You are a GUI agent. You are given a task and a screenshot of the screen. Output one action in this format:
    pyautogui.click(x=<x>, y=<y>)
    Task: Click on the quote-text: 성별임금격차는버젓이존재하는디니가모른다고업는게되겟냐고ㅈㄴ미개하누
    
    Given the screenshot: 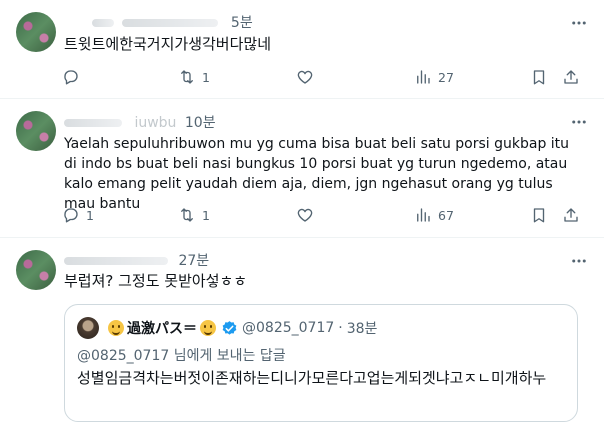 What is the action you would take?
    pyautogui.click(x=312, y=378)
    